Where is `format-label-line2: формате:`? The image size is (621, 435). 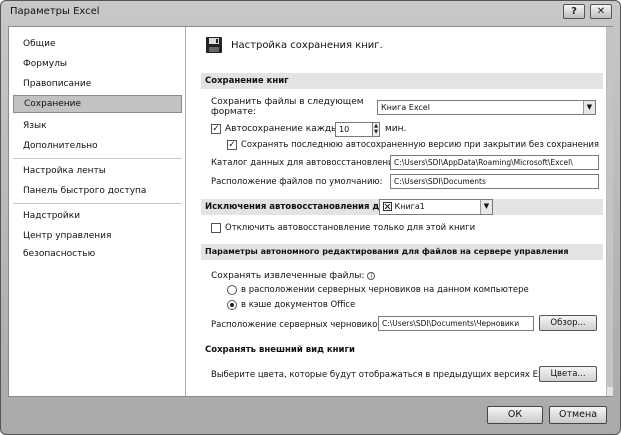 format-label-line2: формате: is located at coordinates (234, 112).